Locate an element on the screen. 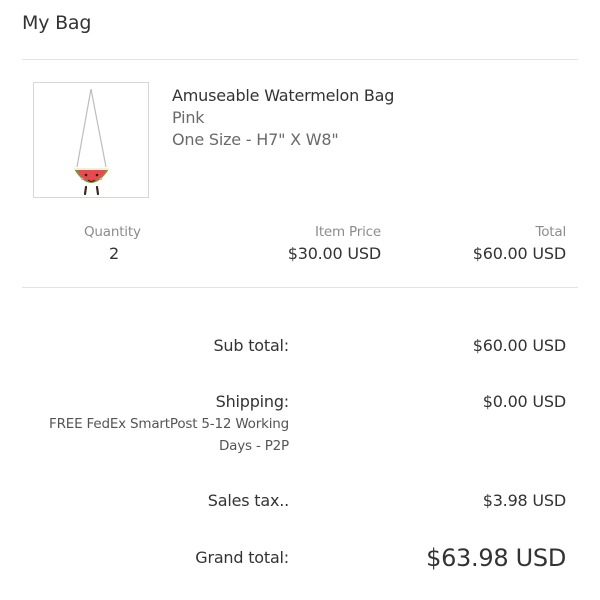  product-color: Pink is located at coordinates (188, 117).